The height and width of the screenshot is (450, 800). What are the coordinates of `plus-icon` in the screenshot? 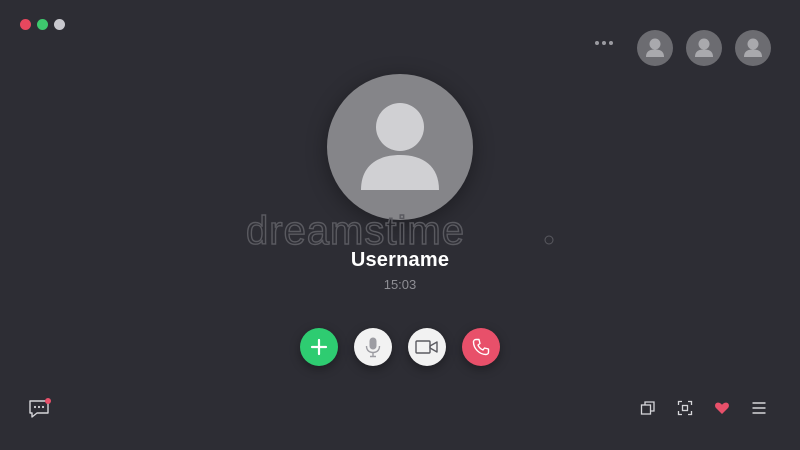 It's located at (319, 347).